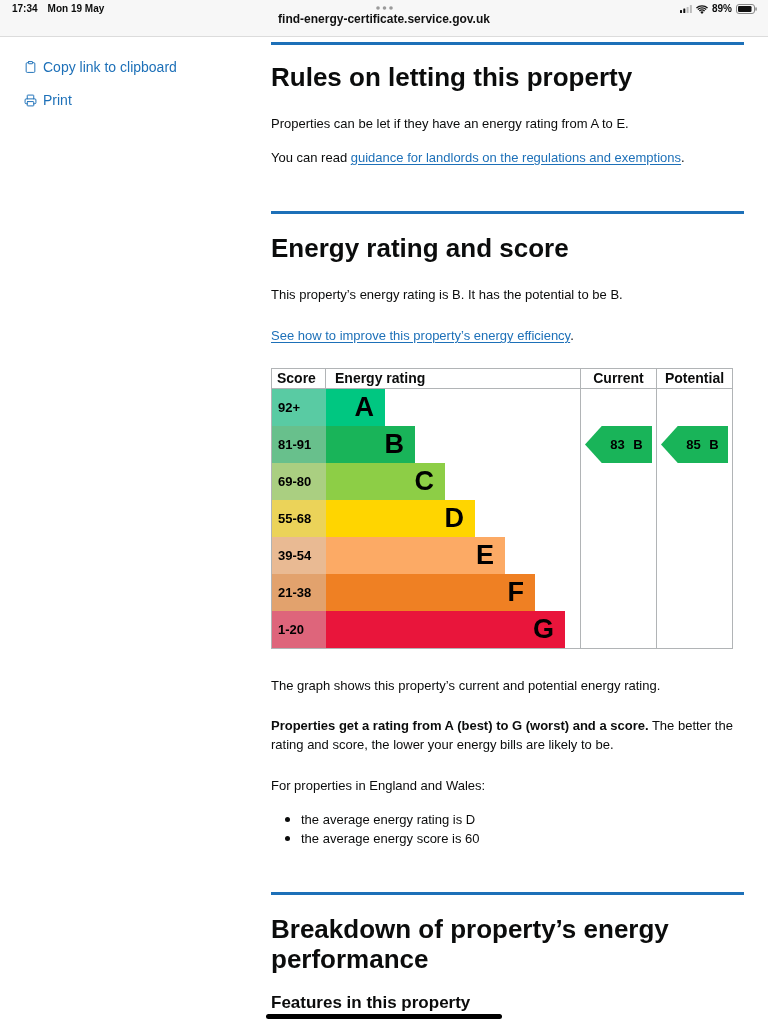 The image size is (768, 1024). What do you see at coordinates (378, 786) in the screenshot?
I see `averages-intro: For properties in England and Wales:` at bounding box center [378, 786].